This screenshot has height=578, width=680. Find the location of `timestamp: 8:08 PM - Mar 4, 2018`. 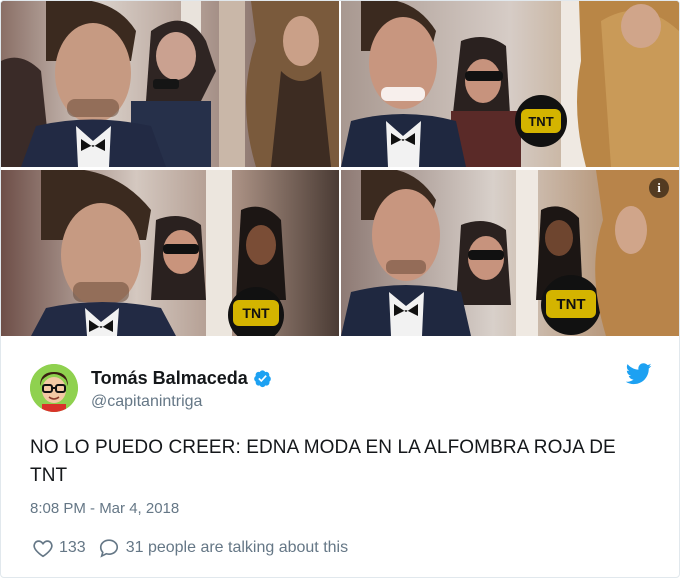

timestamp: 8:08 PM - Mar 4, 2018 is located at coordinates (104, 508).